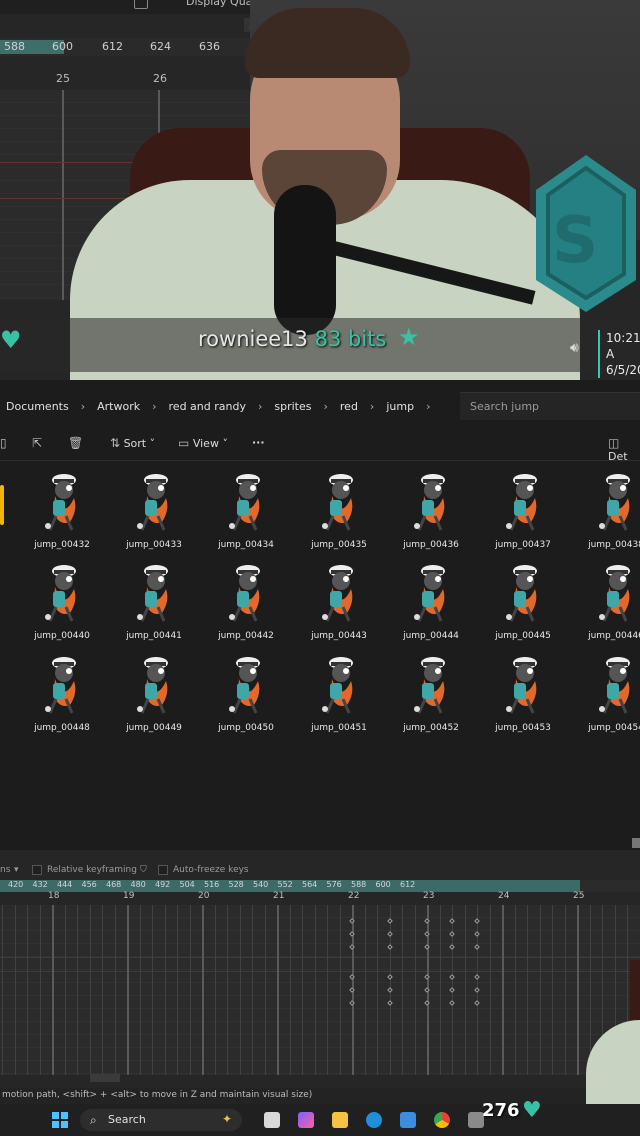 The height and width of the screenshot is (1136, 640). What do you see at coordinates (62, 604) in the screenshot?
I see `file-tile: jump_00440` at bounding box center [62, 604].